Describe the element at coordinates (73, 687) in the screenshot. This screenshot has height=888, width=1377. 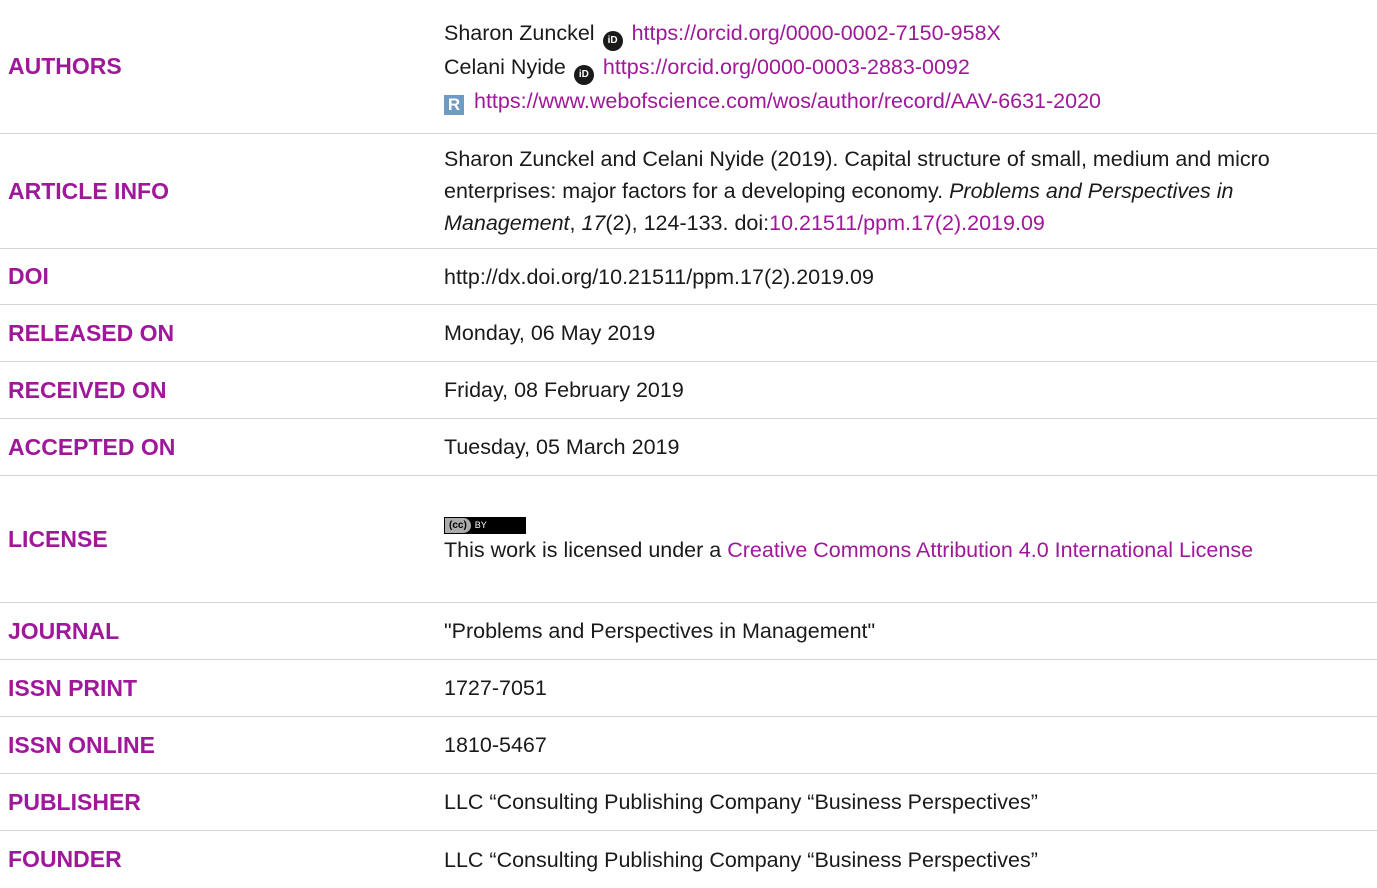
I see `label-issn-print: ISSN PRINT` at that location.